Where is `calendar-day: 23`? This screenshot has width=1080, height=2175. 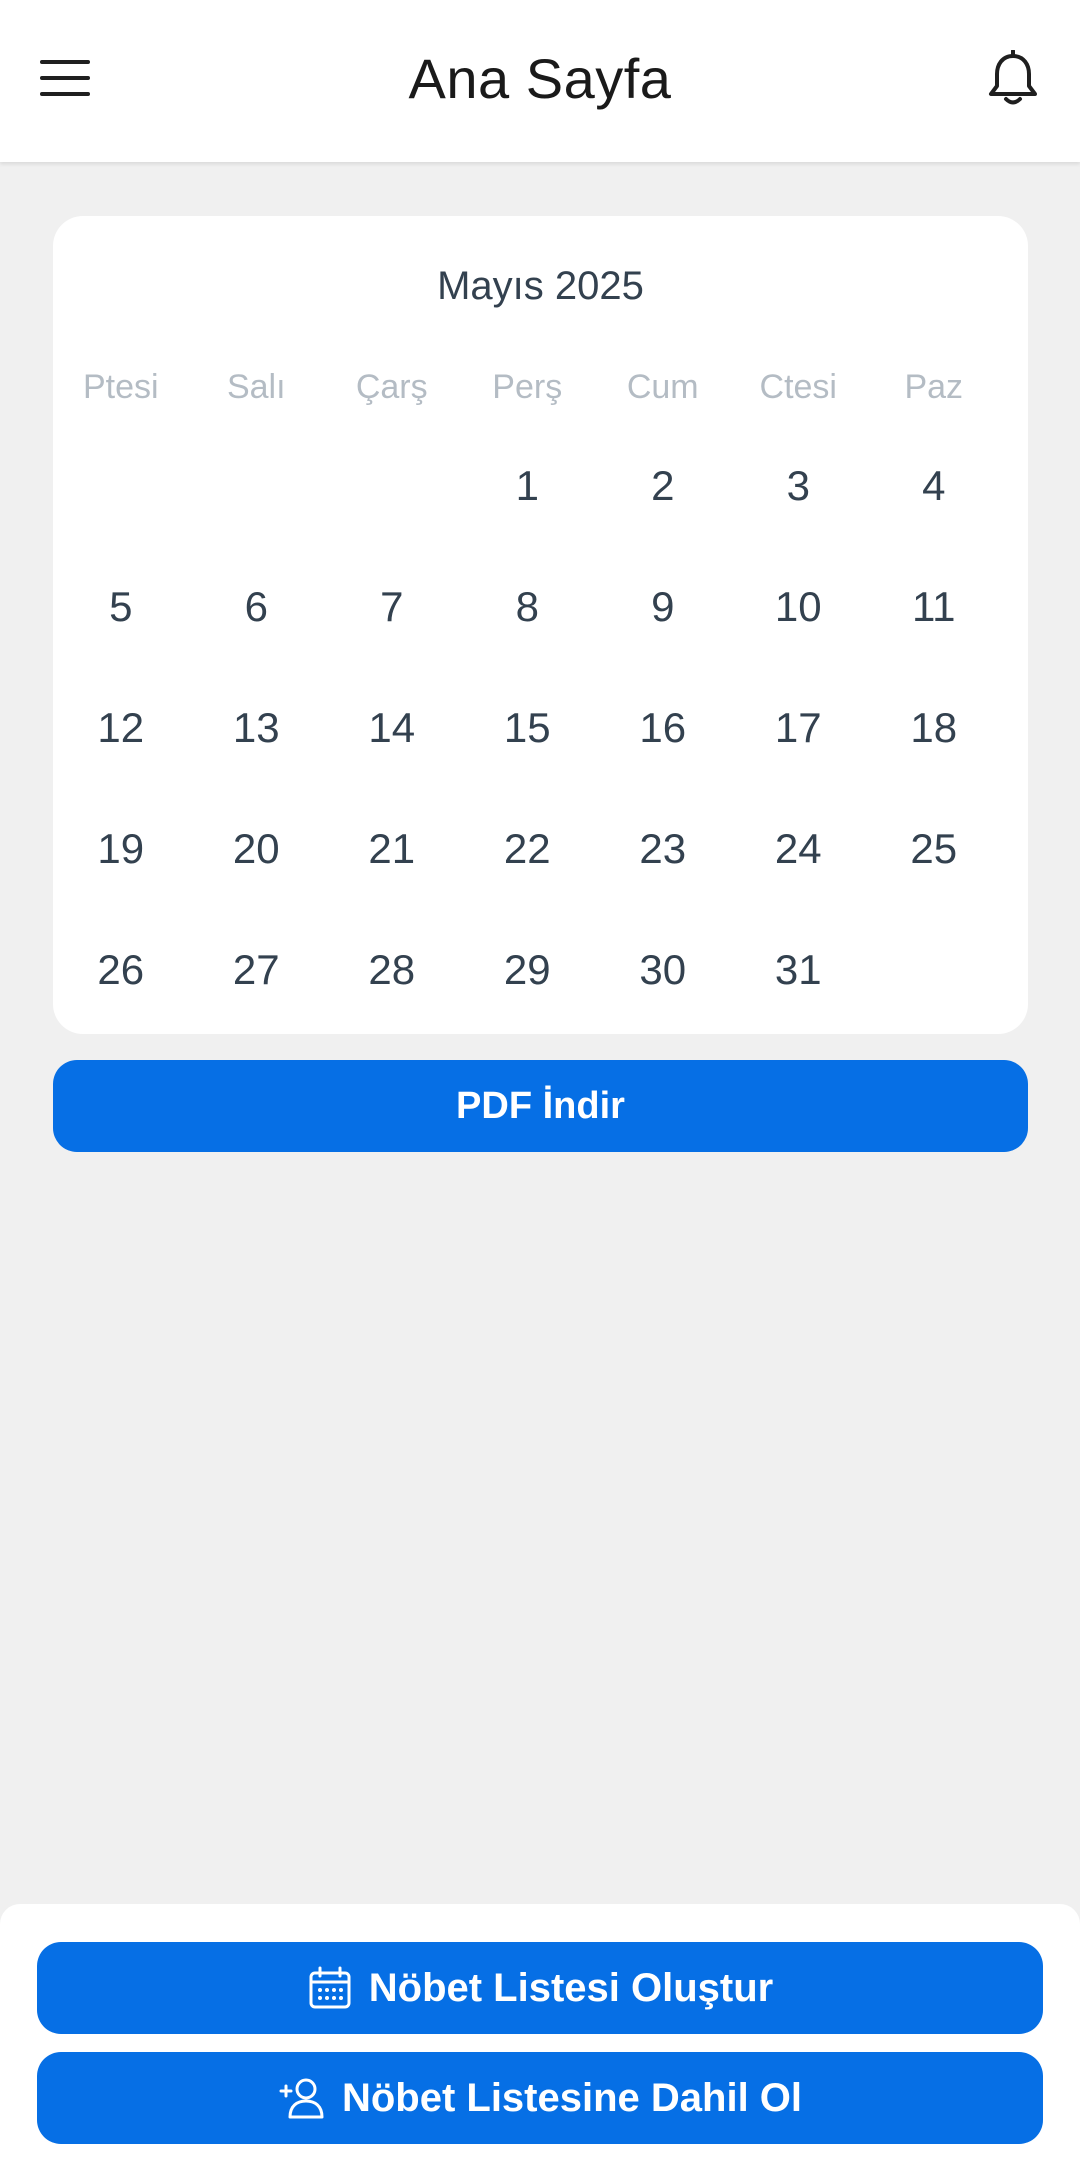 calendar-day: 23 is located at coordinates (663, 849).